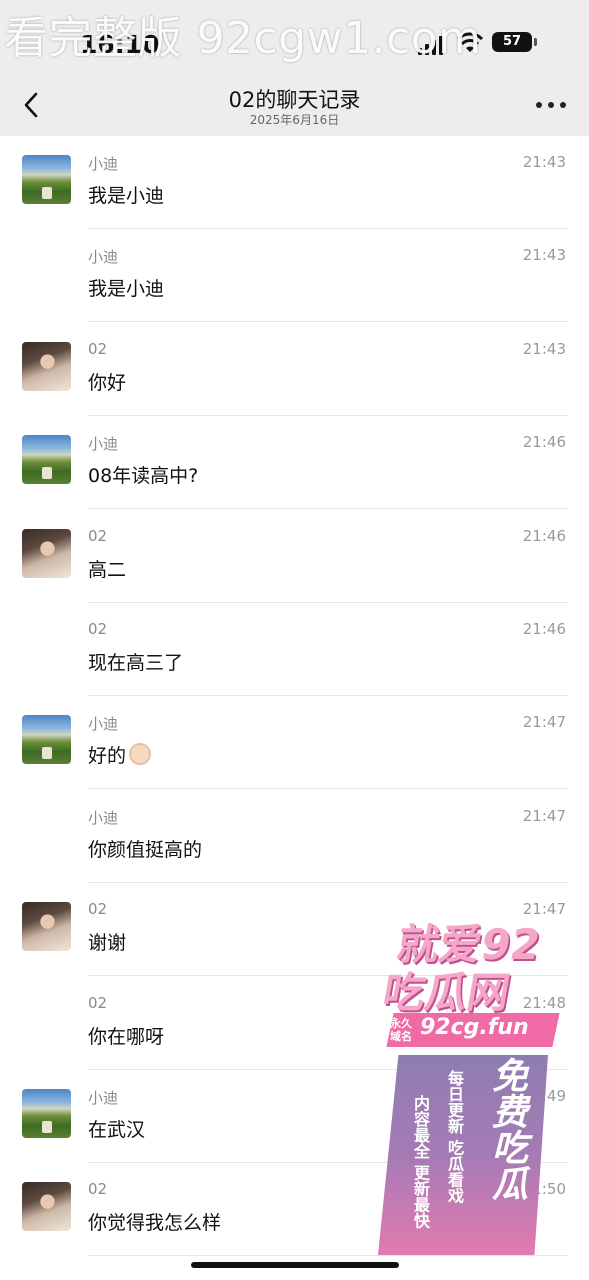 This screenshot has height=1280, width=589. Describe the element at coordinates (420, 1162) in the screenshot. I see `ad-tagline-2: 内容最全 更新最快` at that location.